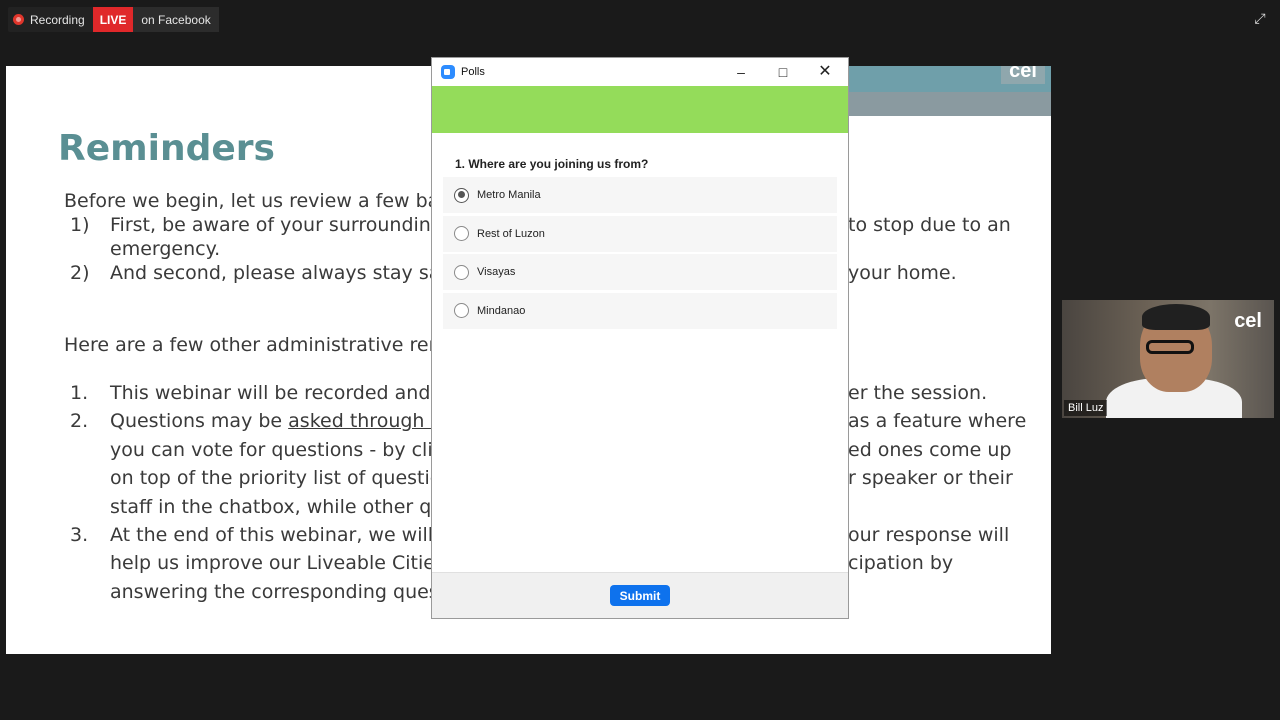  Describe the element at coordinates (902, 273) in the screenshot. I see `slide-text: your home.` at that location.